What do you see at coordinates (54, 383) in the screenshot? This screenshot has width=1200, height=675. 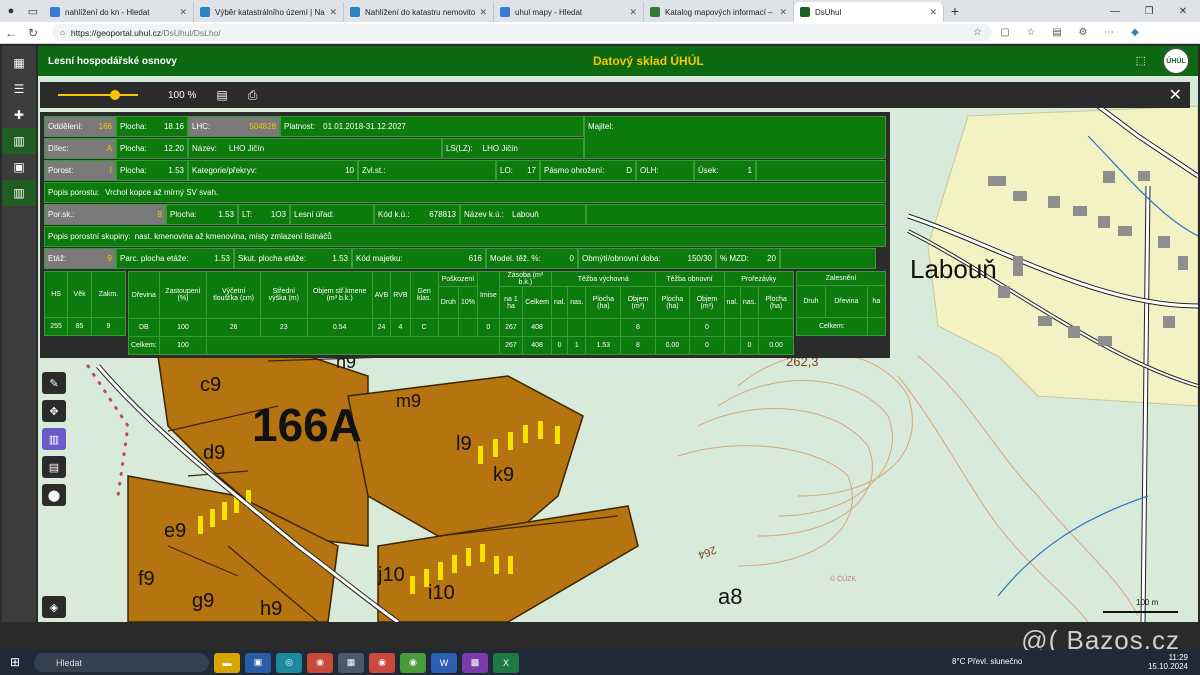 I see `measure-icon: ✎` at bounding box center [54, 383].